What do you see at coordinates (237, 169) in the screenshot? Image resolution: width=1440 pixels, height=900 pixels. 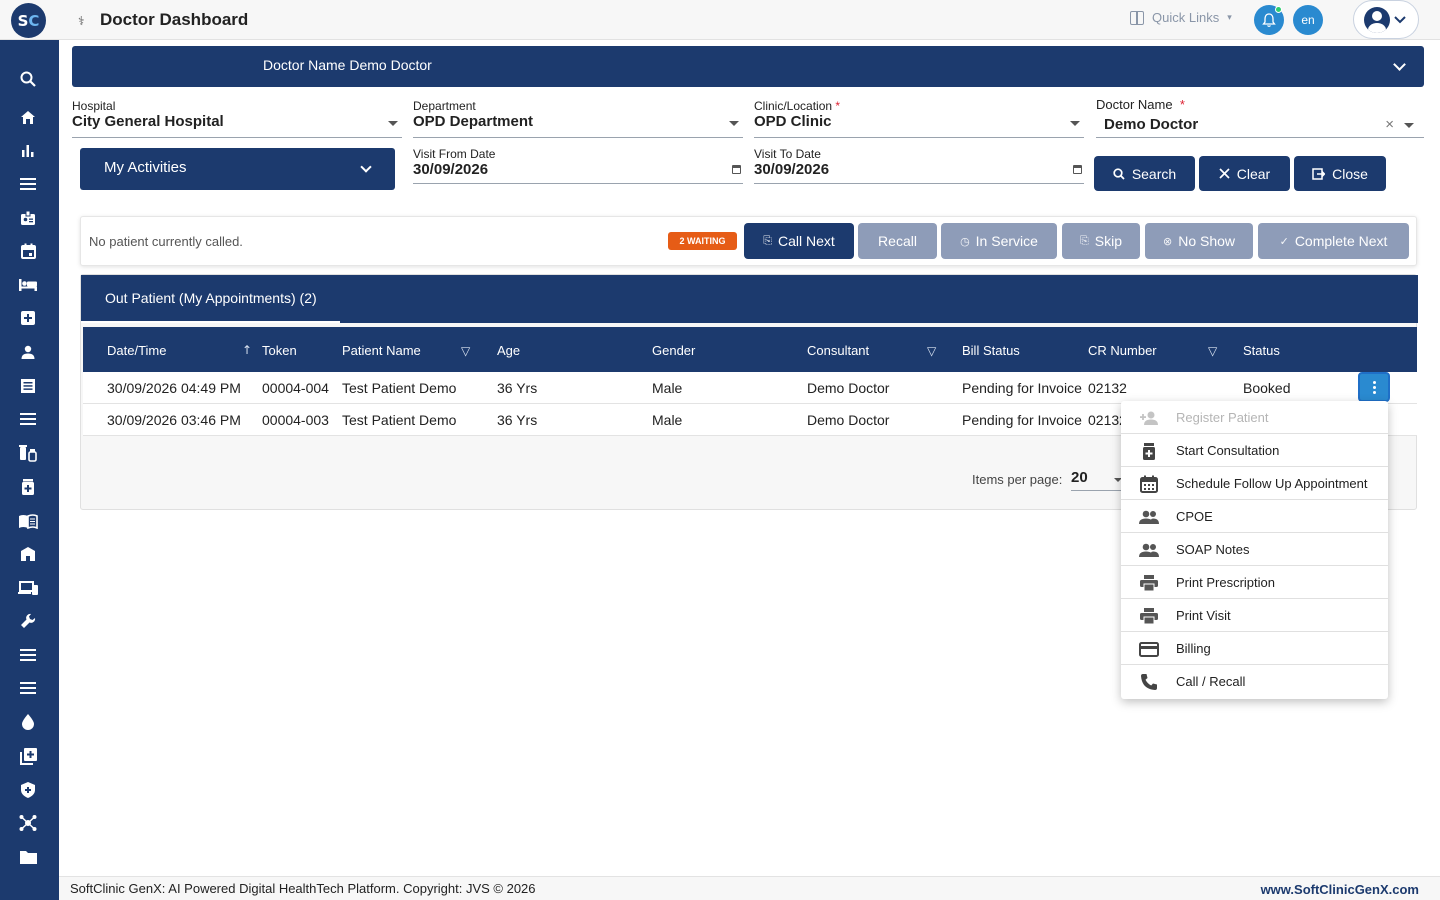 I see `my-activities-dropdown: My Activities` at bounding box center [237, 169].